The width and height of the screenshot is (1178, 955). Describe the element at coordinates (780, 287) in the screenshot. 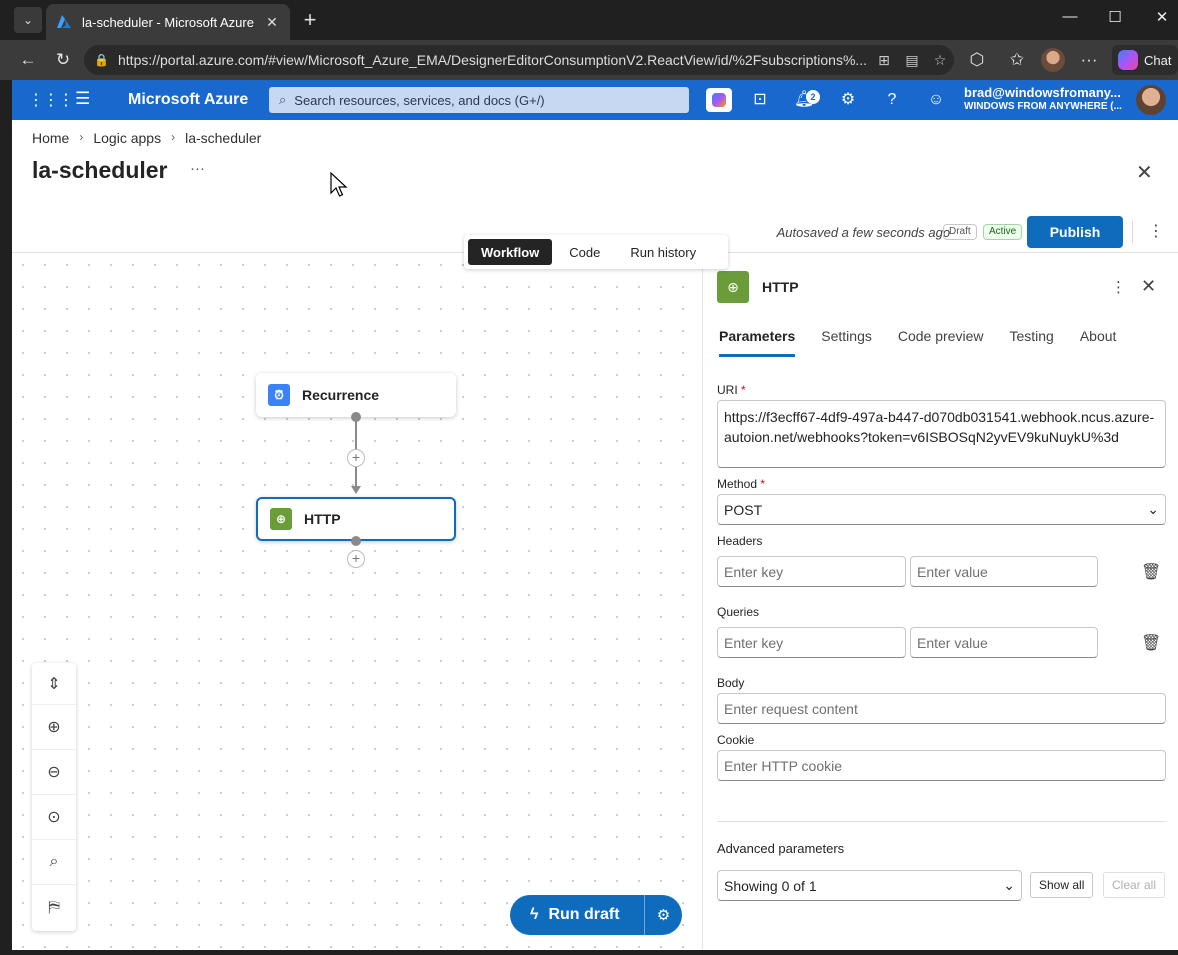

I see `panel-title: HTTP` at that location.